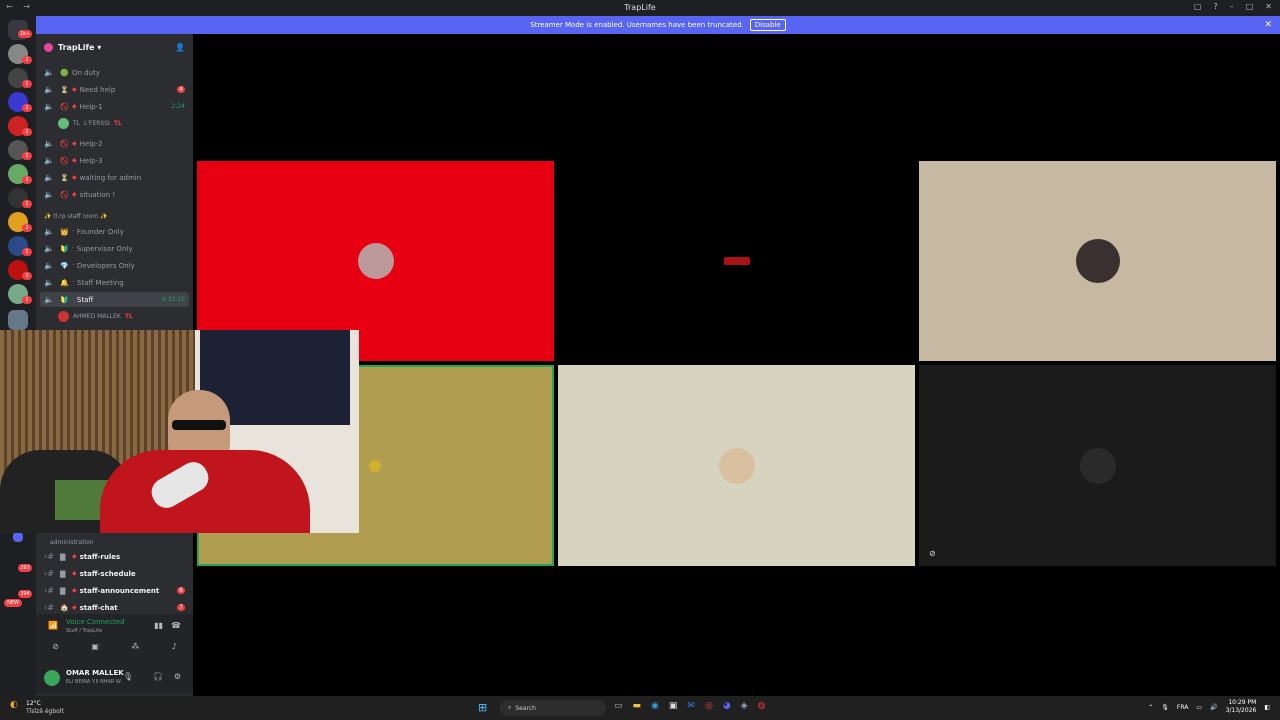  Describe the element at coordinates (72, 542) in the screenshot. I see `category-administration: administration` at that location.